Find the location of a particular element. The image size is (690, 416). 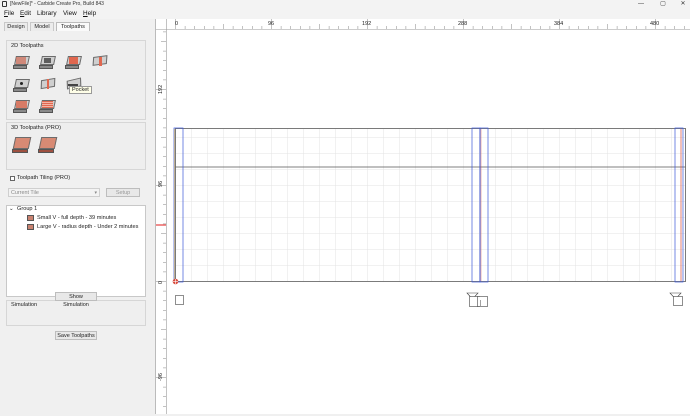

tool-preview-icon is located at coordinates (179, 300).